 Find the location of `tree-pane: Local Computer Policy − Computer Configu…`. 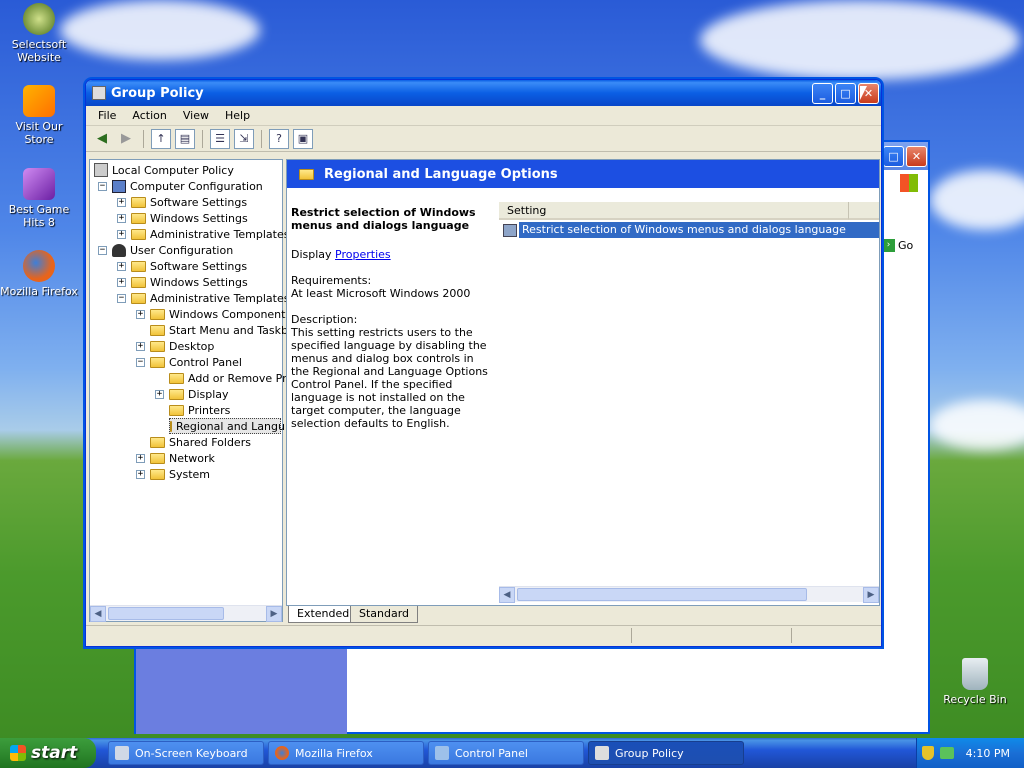

tree-pane: Local Computer Policy − Computer Configu… is located at coordinates (192, 390).